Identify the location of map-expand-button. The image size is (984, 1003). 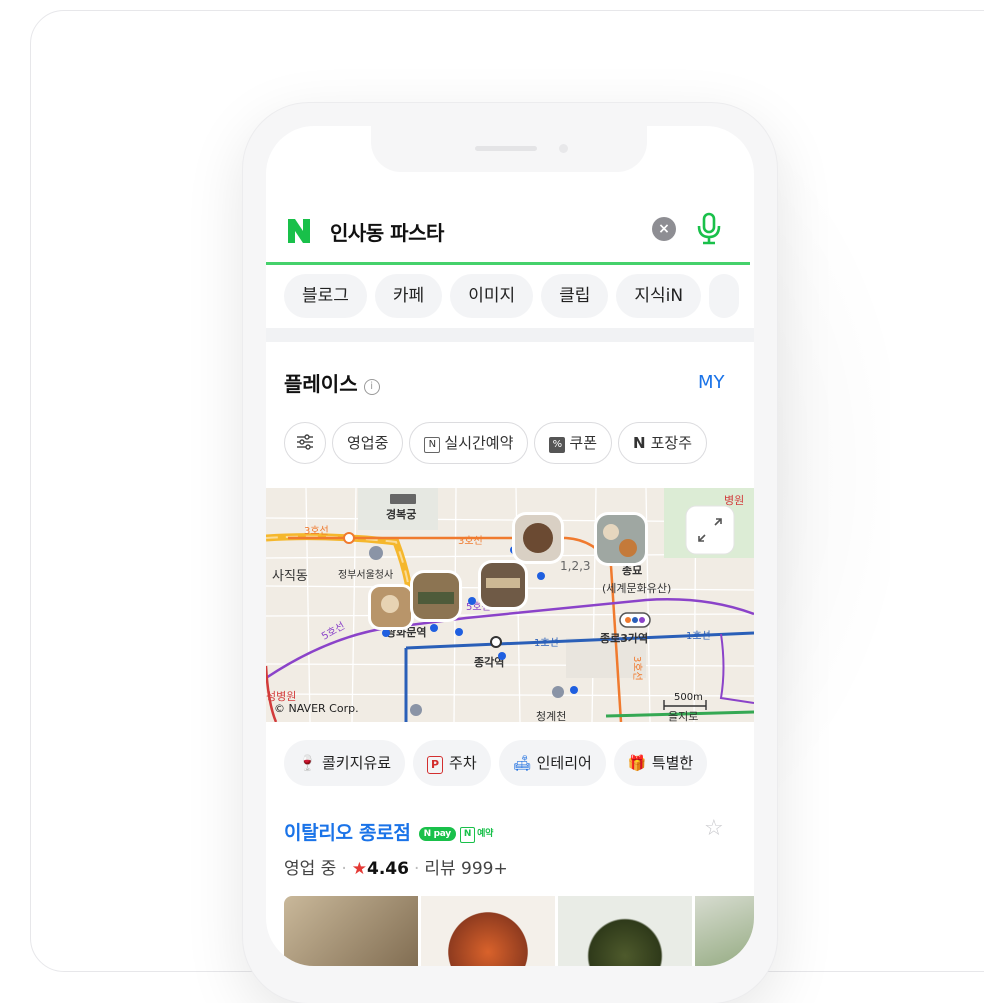
(710, 530).